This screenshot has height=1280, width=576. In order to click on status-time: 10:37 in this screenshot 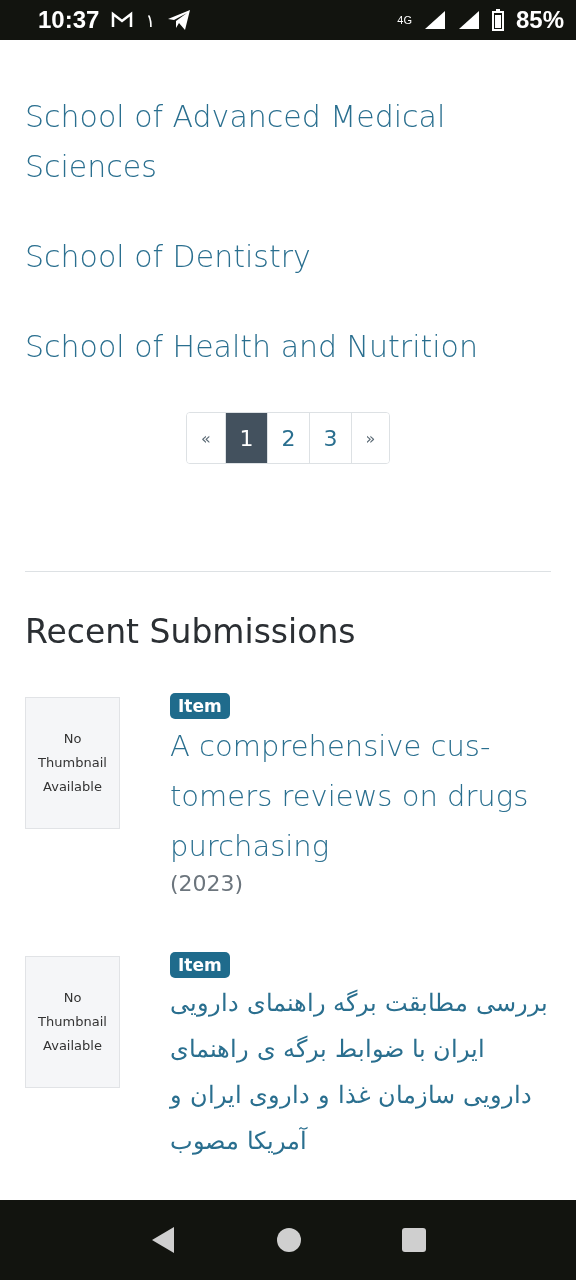, I will do `click(69, 20)`.